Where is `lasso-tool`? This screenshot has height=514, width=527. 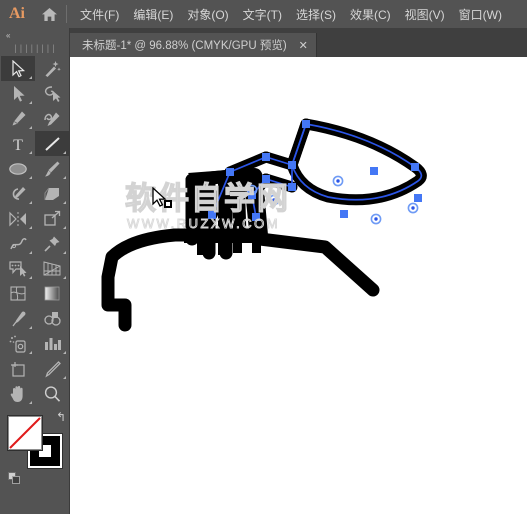 lasso-tool is located at coordinates (52, 93).